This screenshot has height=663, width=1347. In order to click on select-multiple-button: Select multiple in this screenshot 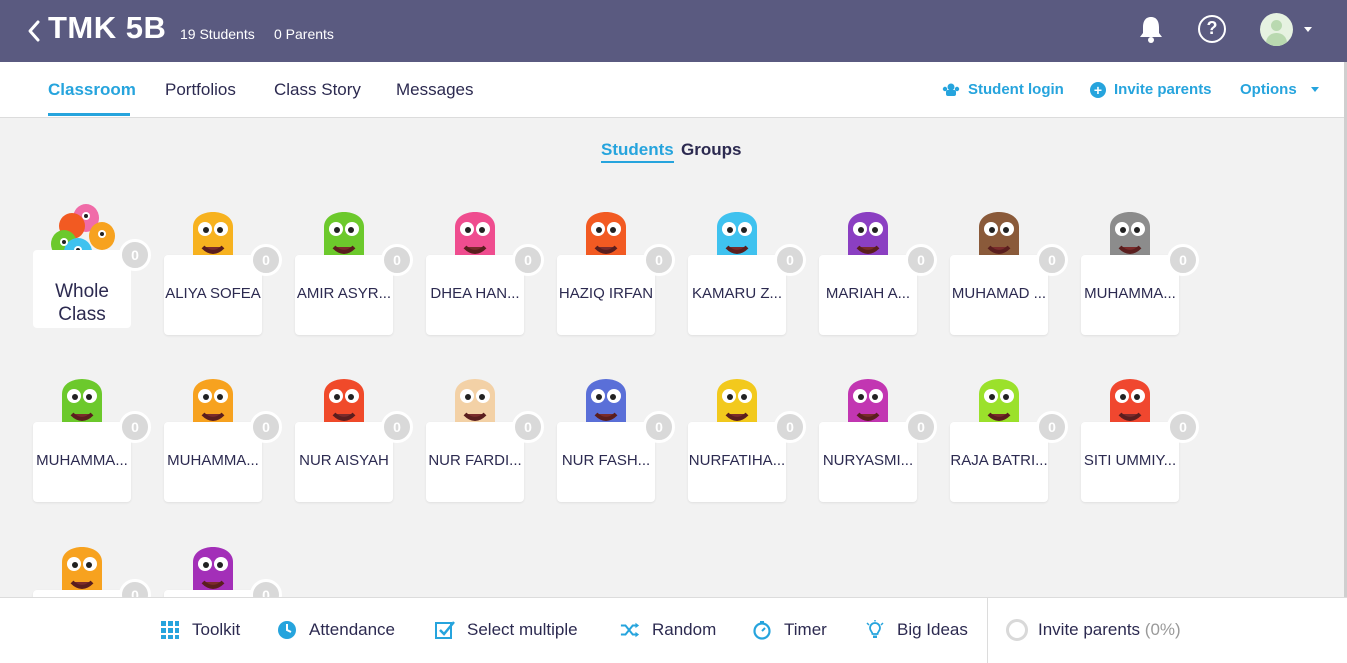, I will do `click(506, 630)`.